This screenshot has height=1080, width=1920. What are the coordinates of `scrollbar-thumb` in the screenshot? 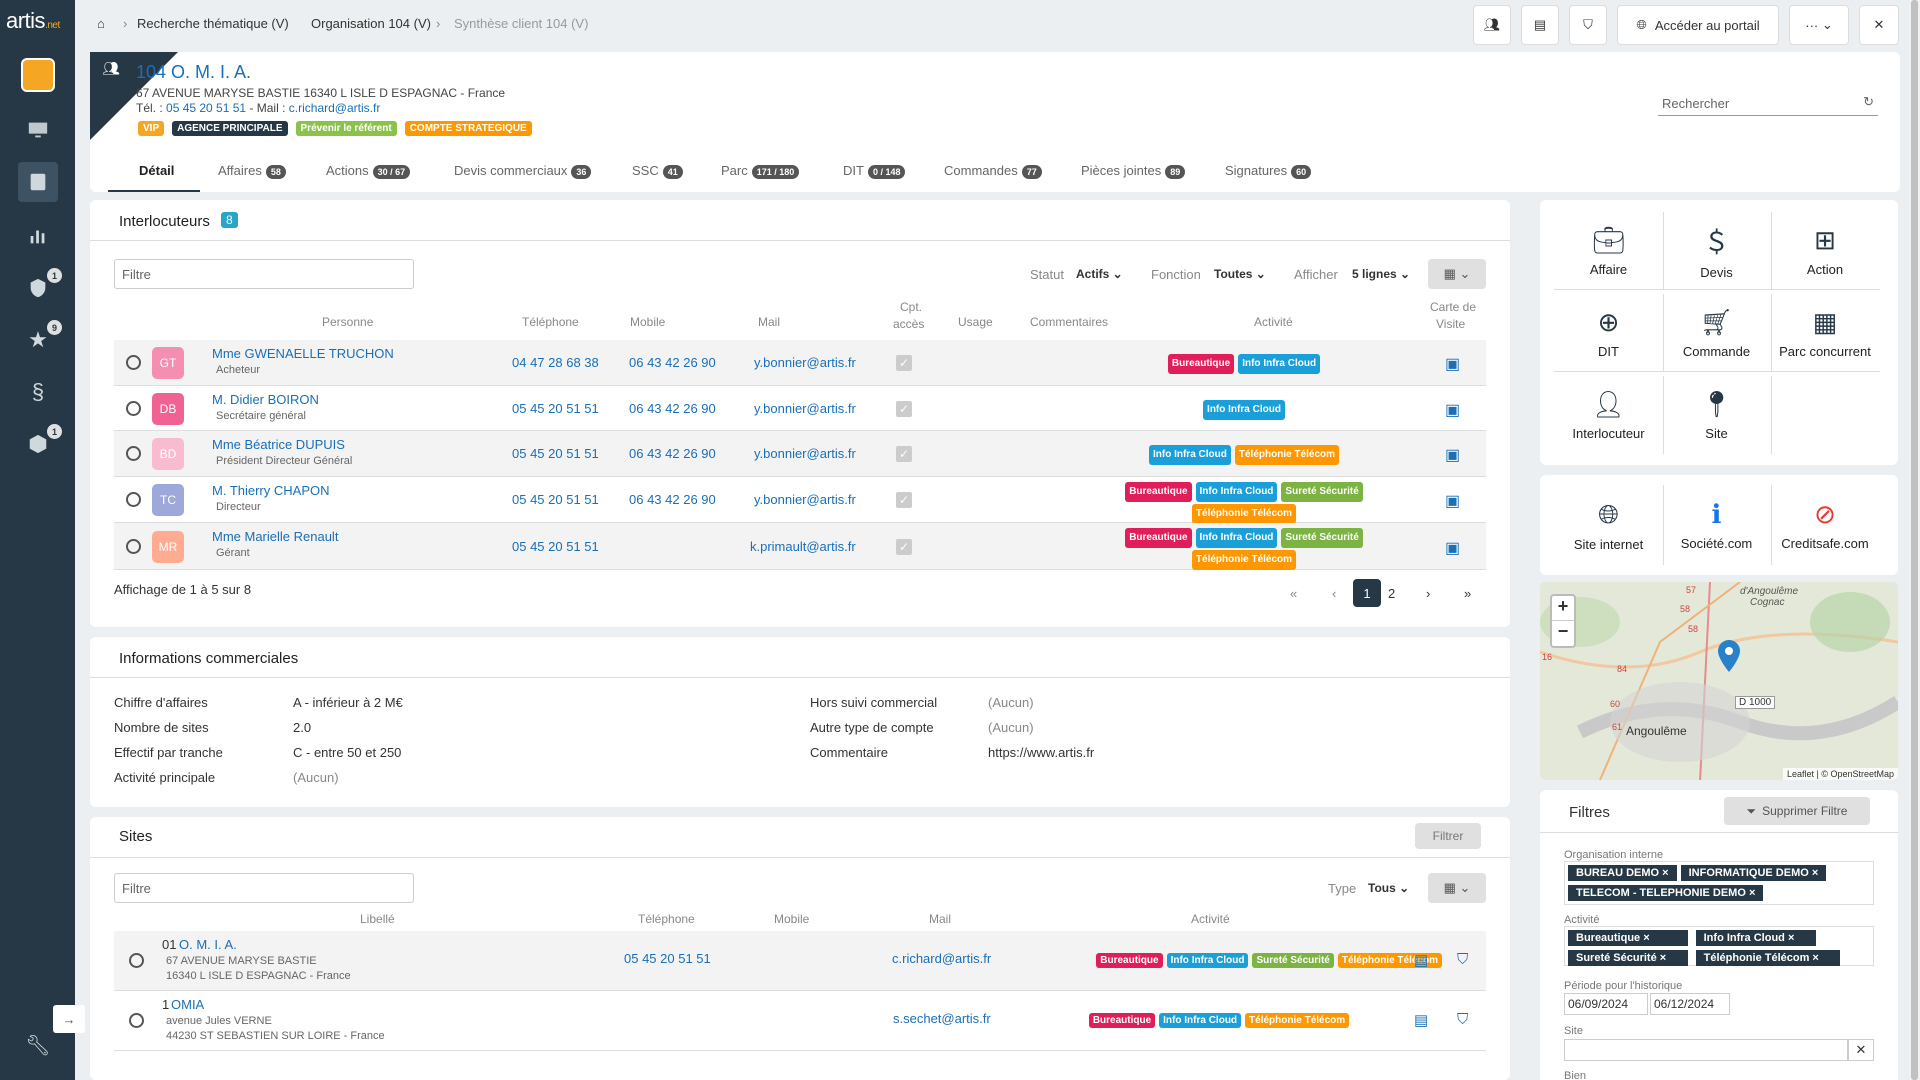 It's located at (1914, 540).